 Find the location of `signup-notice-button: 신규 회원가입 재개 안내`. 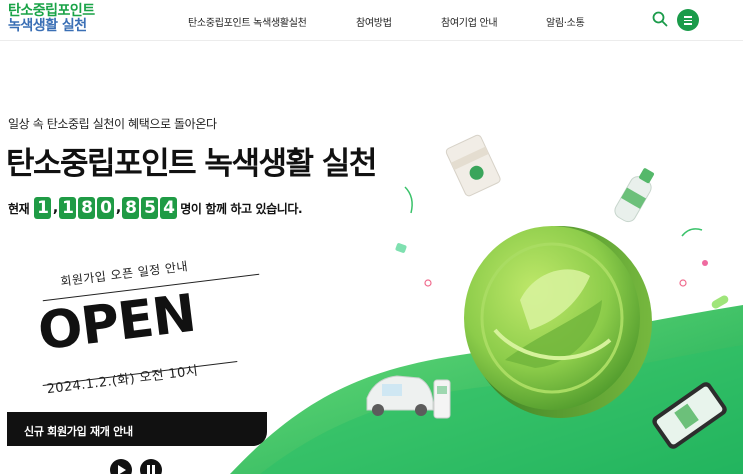

signup-notice-button: 신규 회원가입 재개 안내 is located at coordinates (137, 429).